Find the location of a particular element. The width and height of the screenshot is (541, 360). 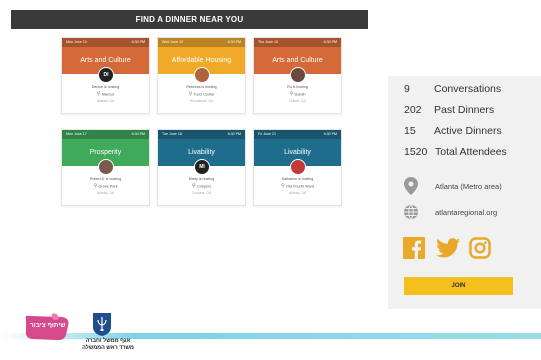

card-venue: ⚲ Marcus is located at coordinates (105, 94).